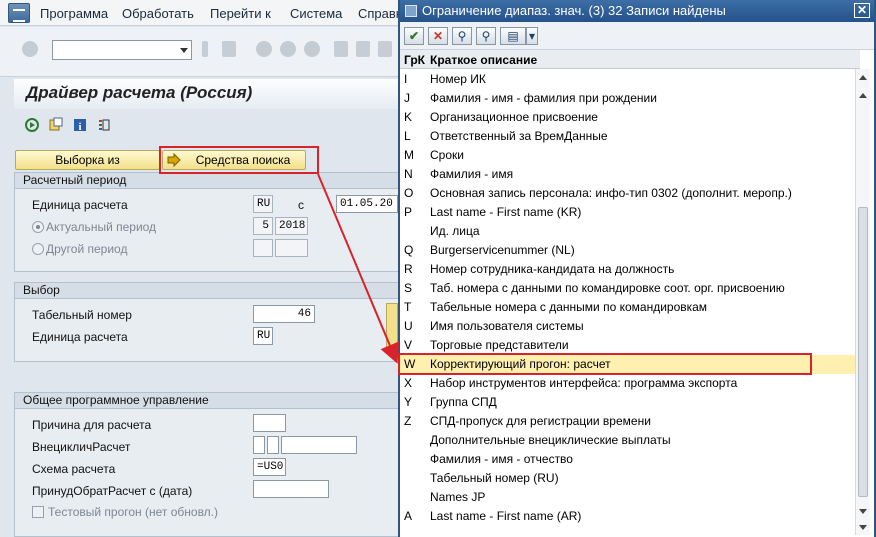 This screenshot has width=876, height=537. What do you see at coordinates (630, 459) in the screenshot?
I see `list-item: Фамилия - имя - отчество` at bounding box center [630, 459].